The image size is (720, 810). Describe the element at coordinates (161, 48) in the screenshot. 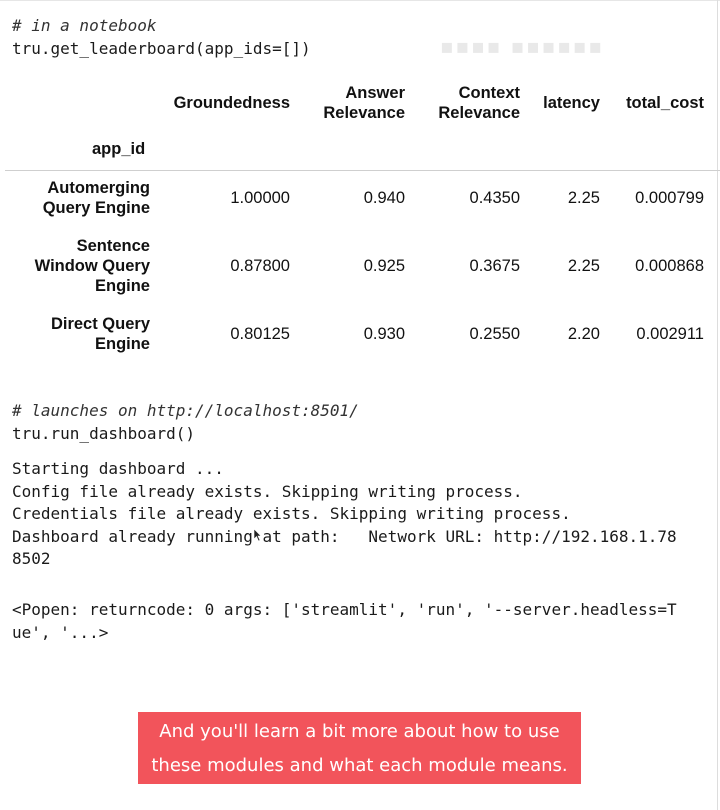

I see `code-get-leaderboard: tru.get_leaderboard(app_ids=[])` at that location.